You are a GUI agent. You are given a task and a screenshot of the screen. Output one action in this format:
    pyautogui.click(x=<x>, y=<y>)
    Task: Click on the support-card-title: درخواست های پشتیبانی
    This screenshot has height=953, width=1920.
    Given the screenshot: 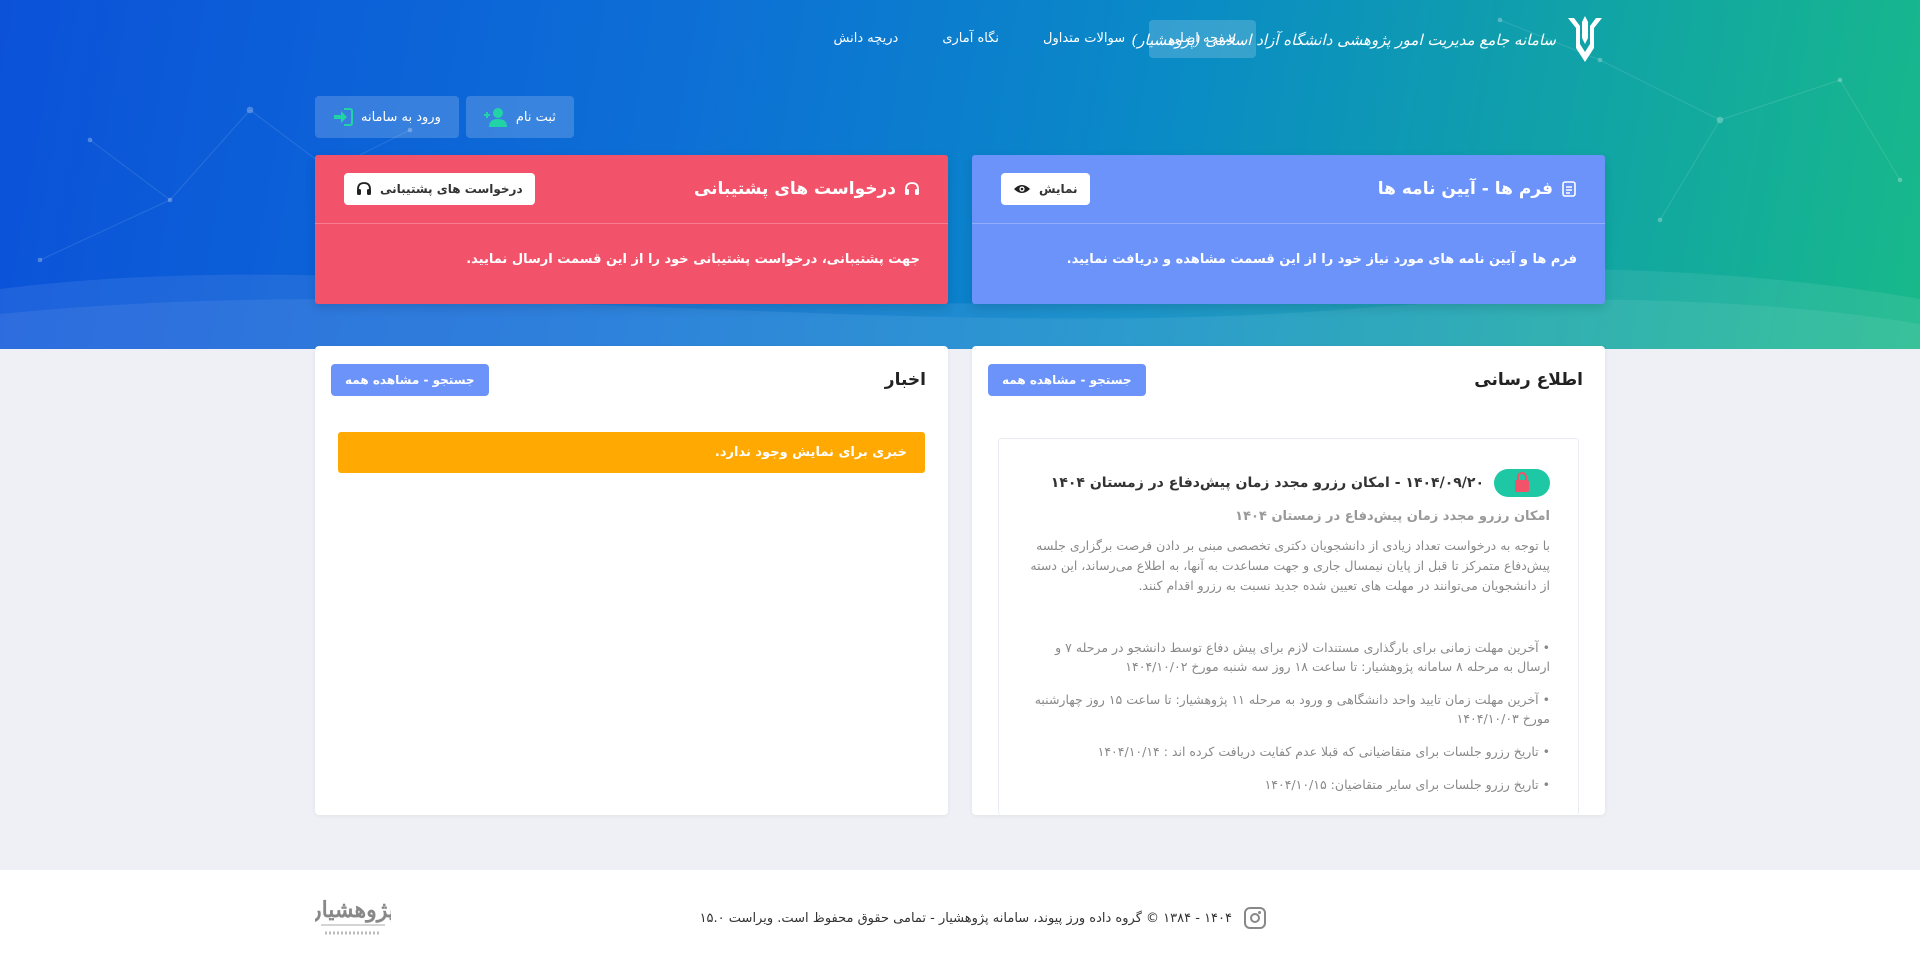 What is the action you would take?
    pyautogui.click(x=807, y=189)
    